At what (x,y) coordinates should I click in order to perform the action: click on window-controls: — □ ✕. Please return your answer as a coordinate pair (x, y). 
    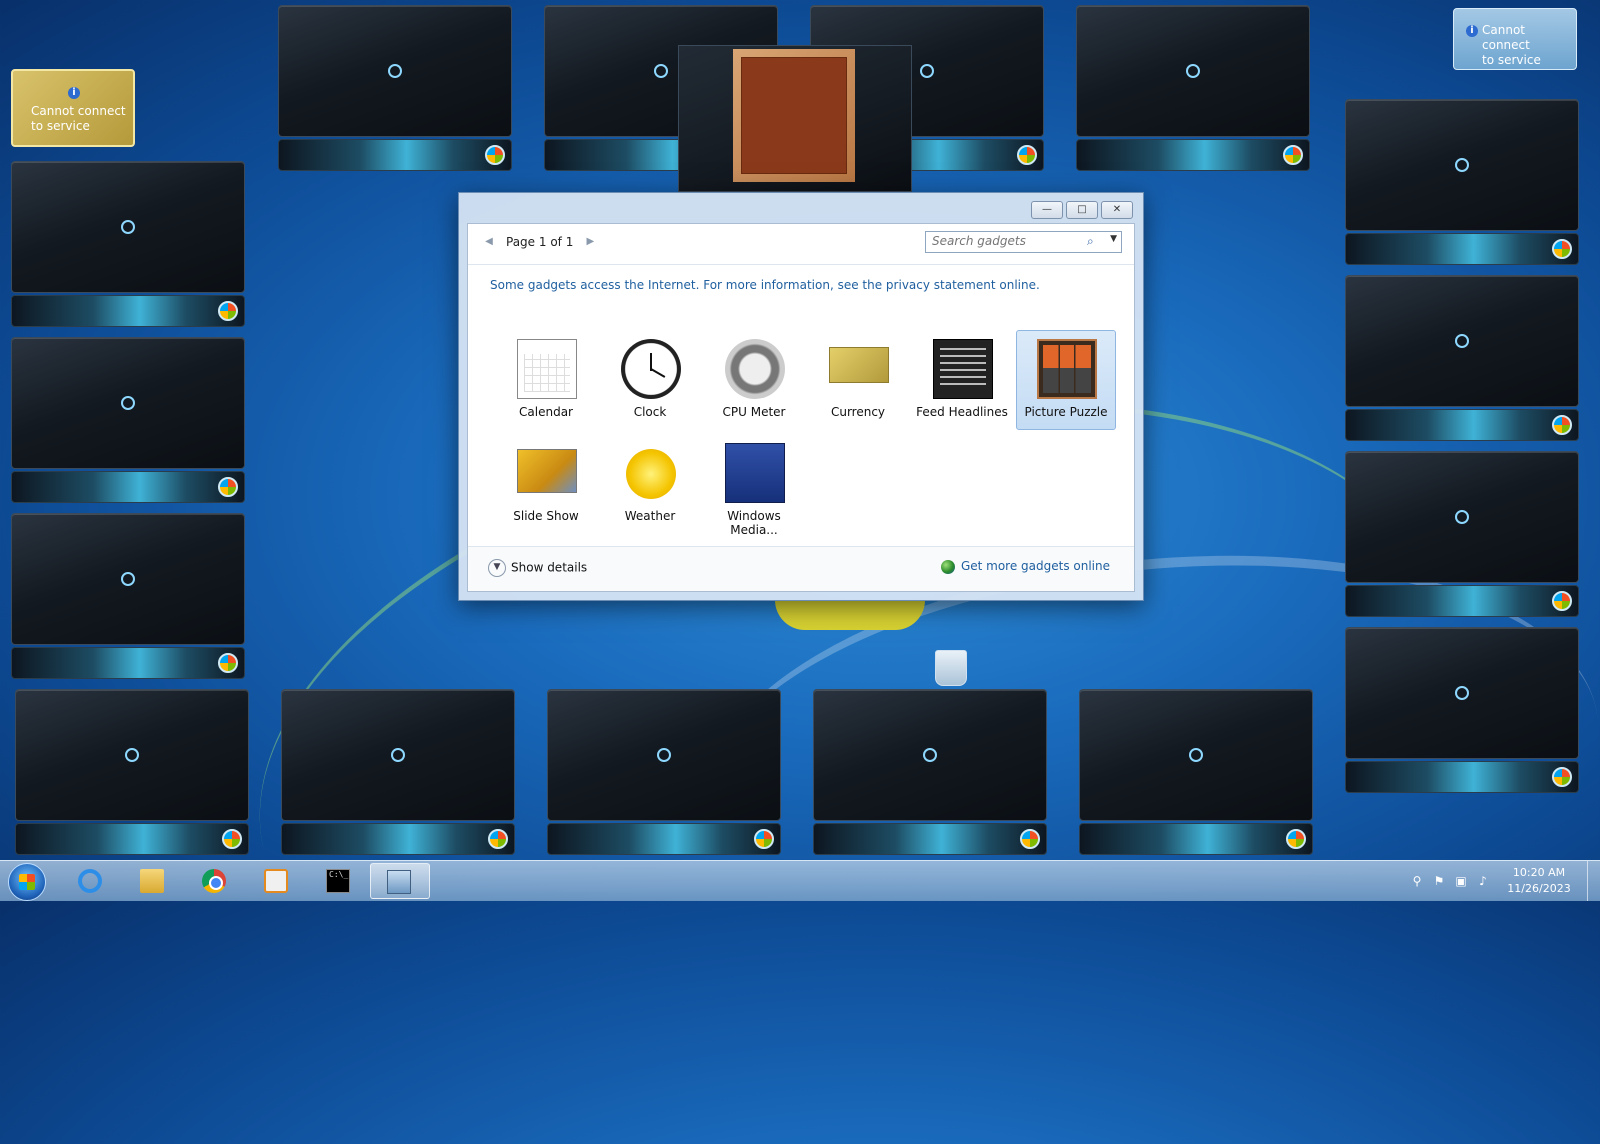
    Looking at the image, I should click on (1080, 210).